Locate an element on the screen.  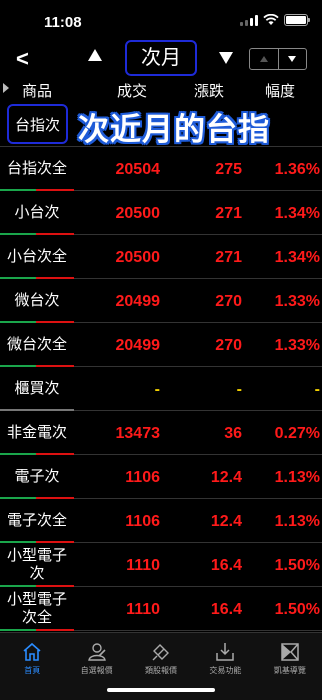
tab-label: 凱基導覽 is located at coordinates (289, 670).